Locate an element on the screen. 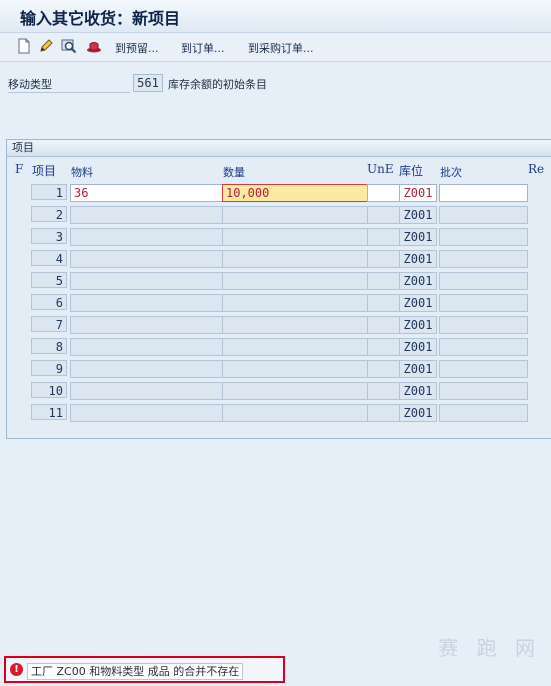 The image size is (551, 686). col-header-material: 物料 is located at coordinates (82, 172).